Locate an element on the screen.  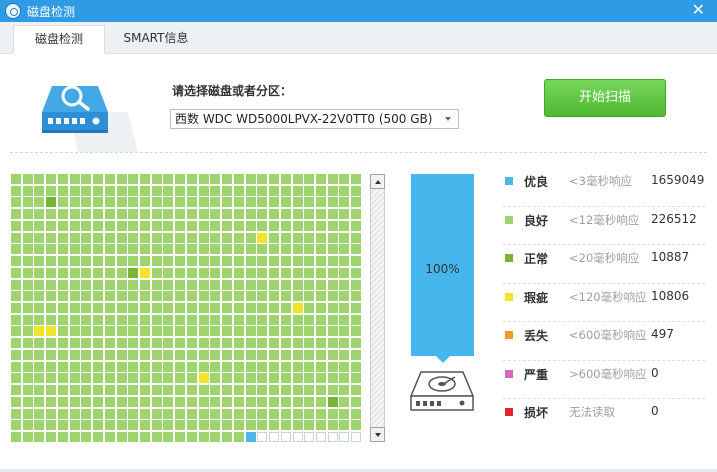
legend-name: 优良 is located at coordinates (536, 182).